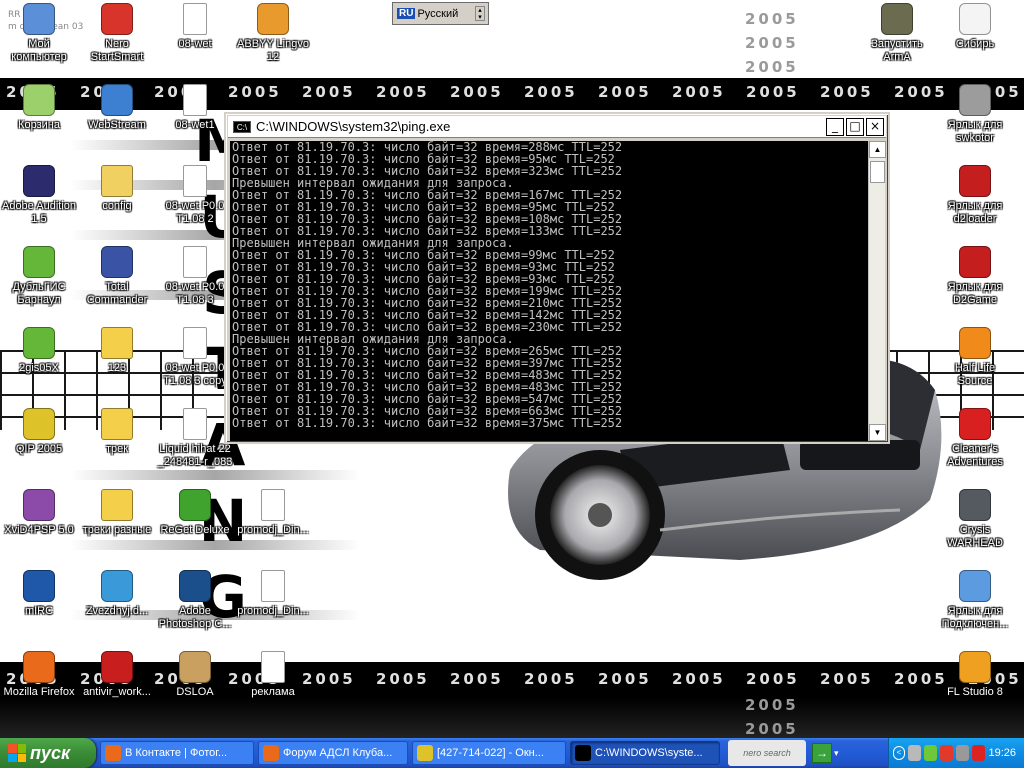 This screenshot has height=768, width=1024. I want to click on audition-icon, so click(39, 181).